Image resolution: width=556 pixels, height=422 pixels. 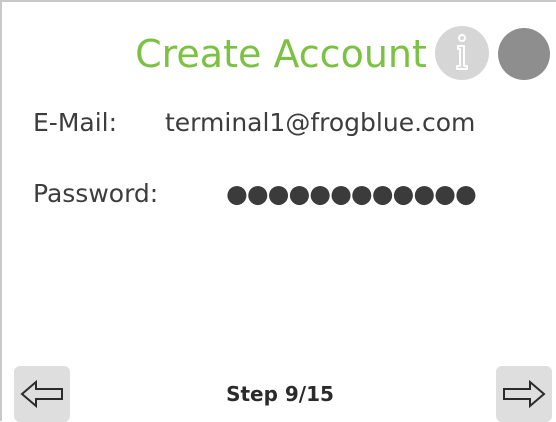 I want to click on info-icon, so click(x=462, y=52).